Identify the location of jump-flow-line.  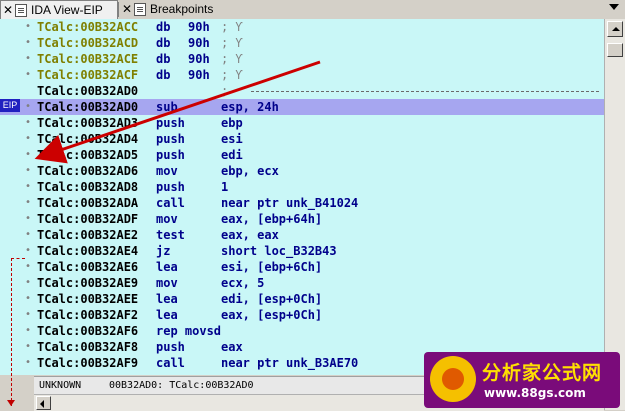
(18, 332).